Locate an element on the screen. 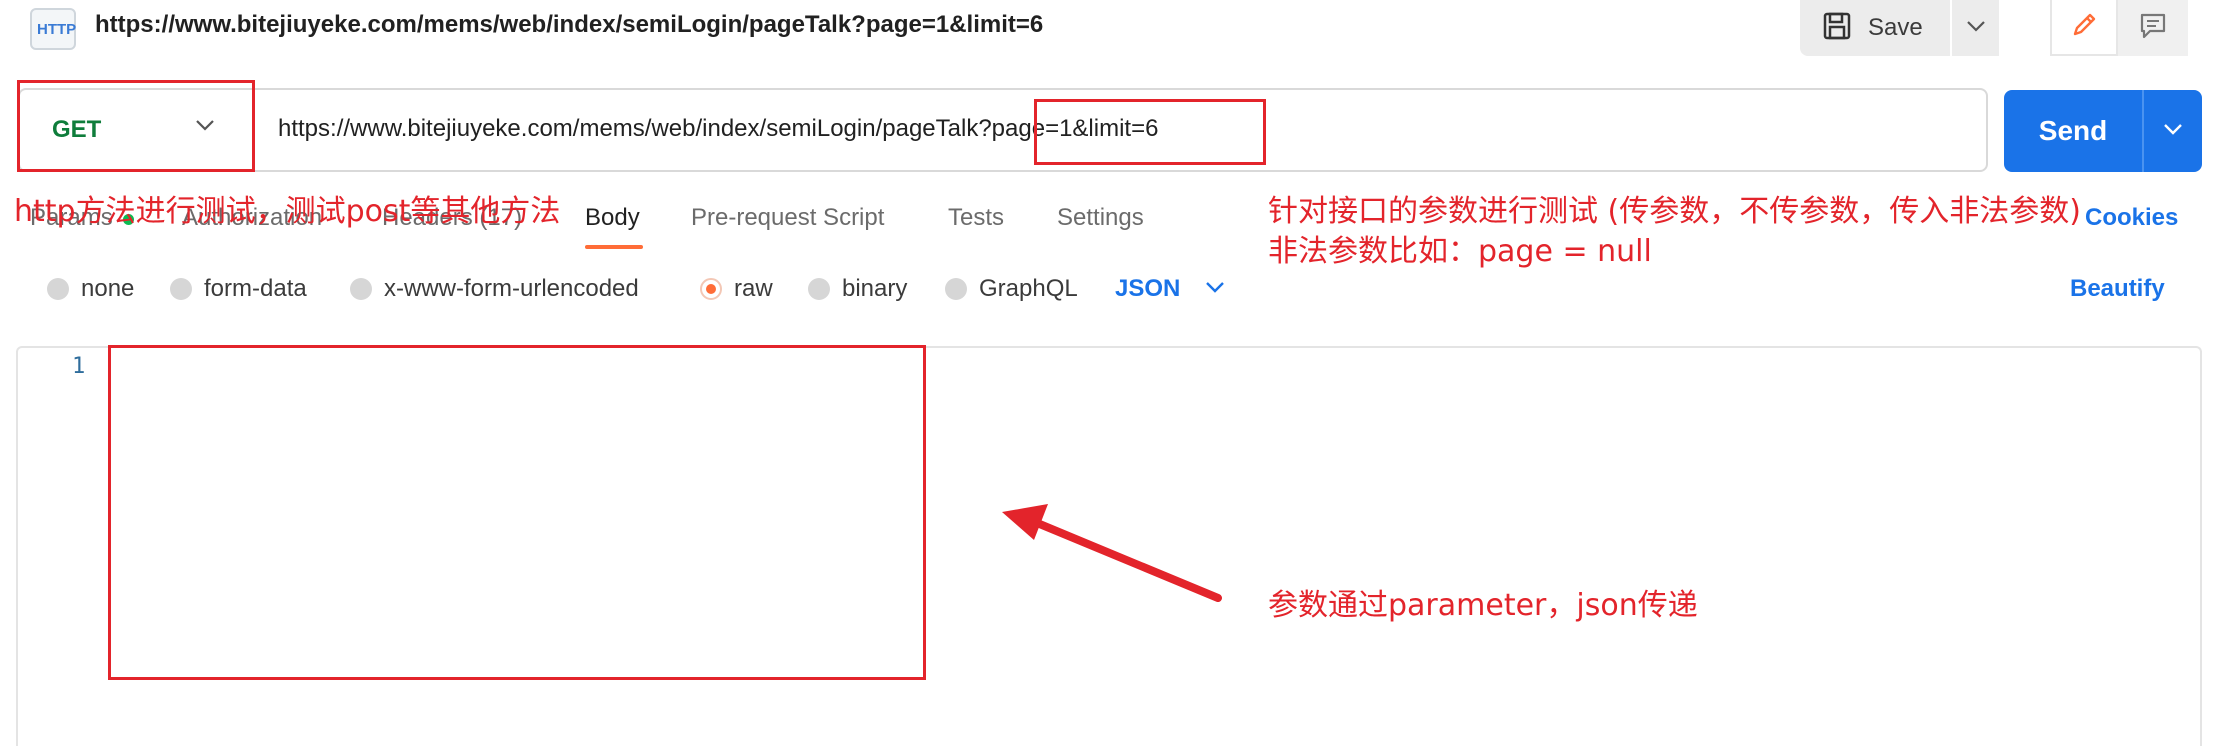 Image resolution: width=2214 pixels, height=746 pixels. save-icon is located at coordinates (1837, 28).